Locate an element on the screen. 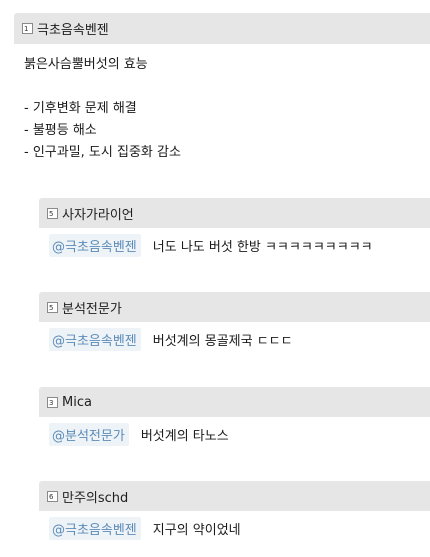 The height and width of the screenshot is (557, 430). level-badge-icon: 1 is located at coordinates (27, 28).